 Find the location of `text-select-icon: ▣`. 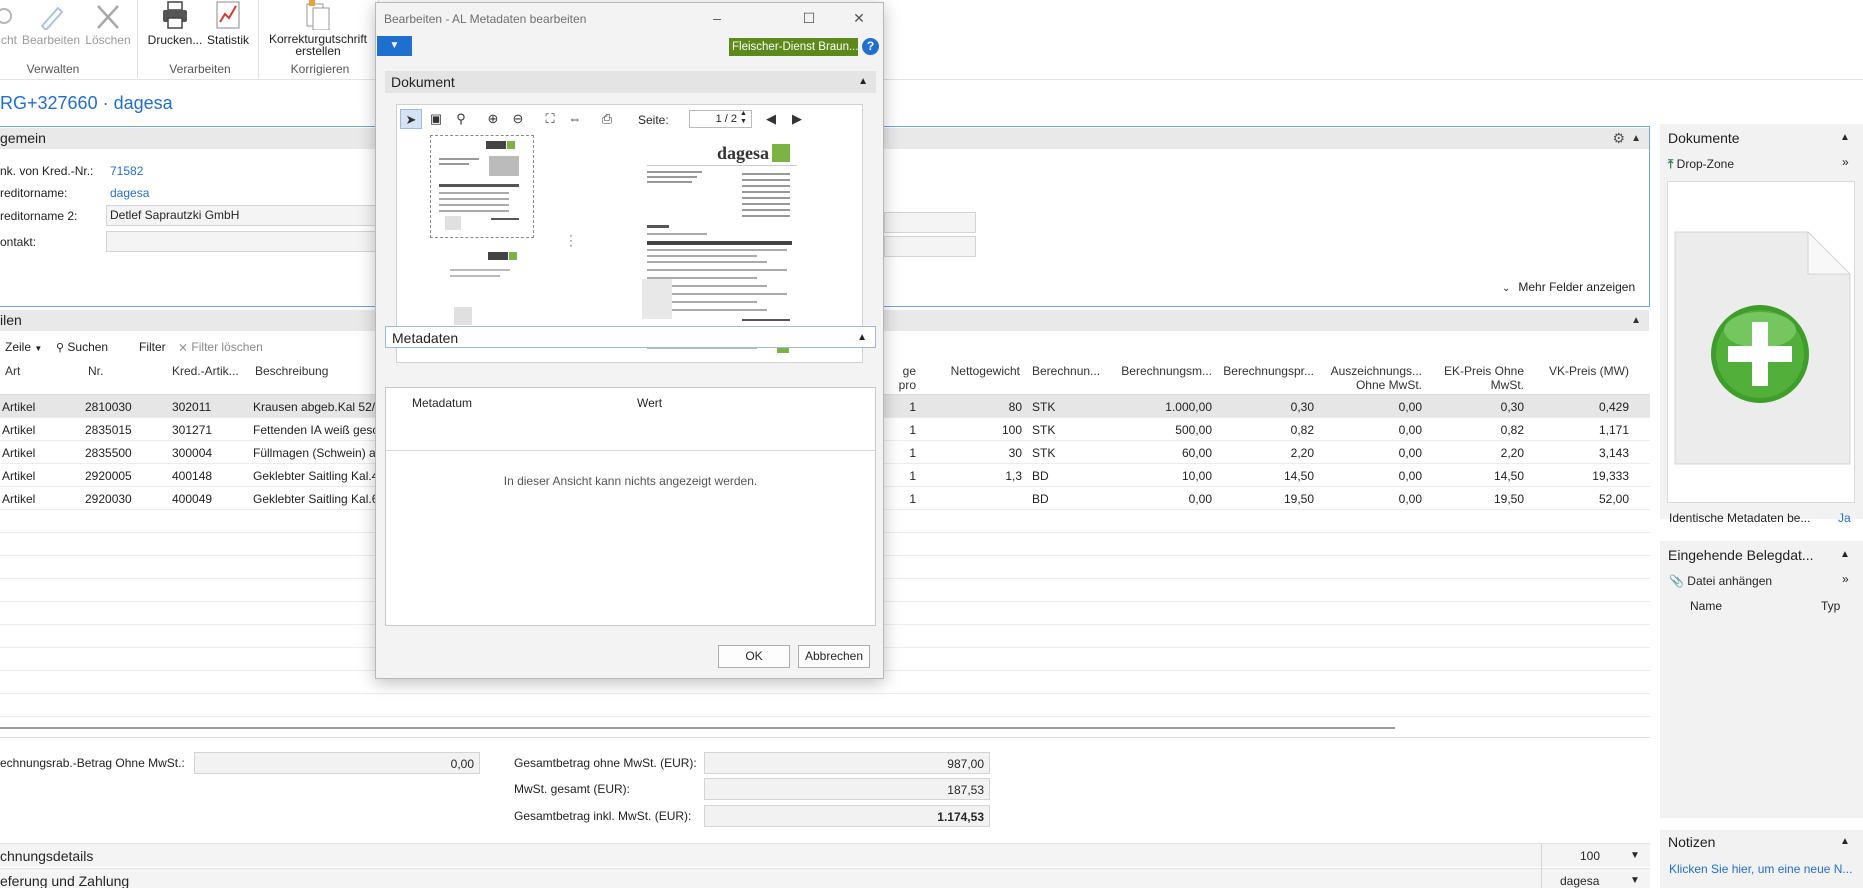

text-select-icon: ▣ is located at coordinates (436, 119).